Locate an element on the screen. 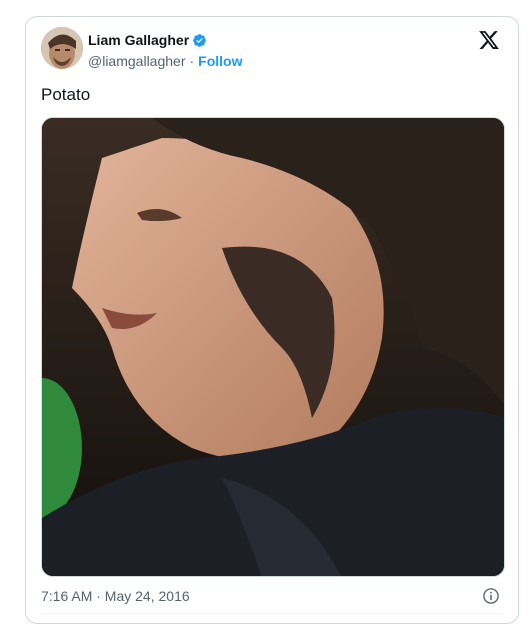  author-name: Liam Gallagher is located at coordinates (138, 40).